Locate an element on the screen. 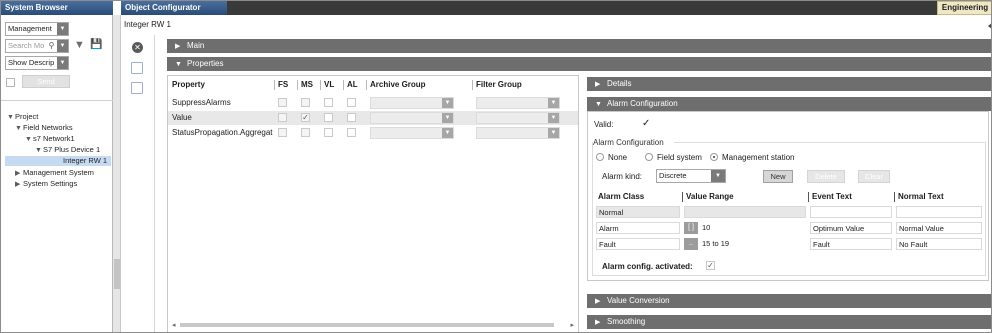  collapse-arrow-icon is located at coordinates (989, 26).